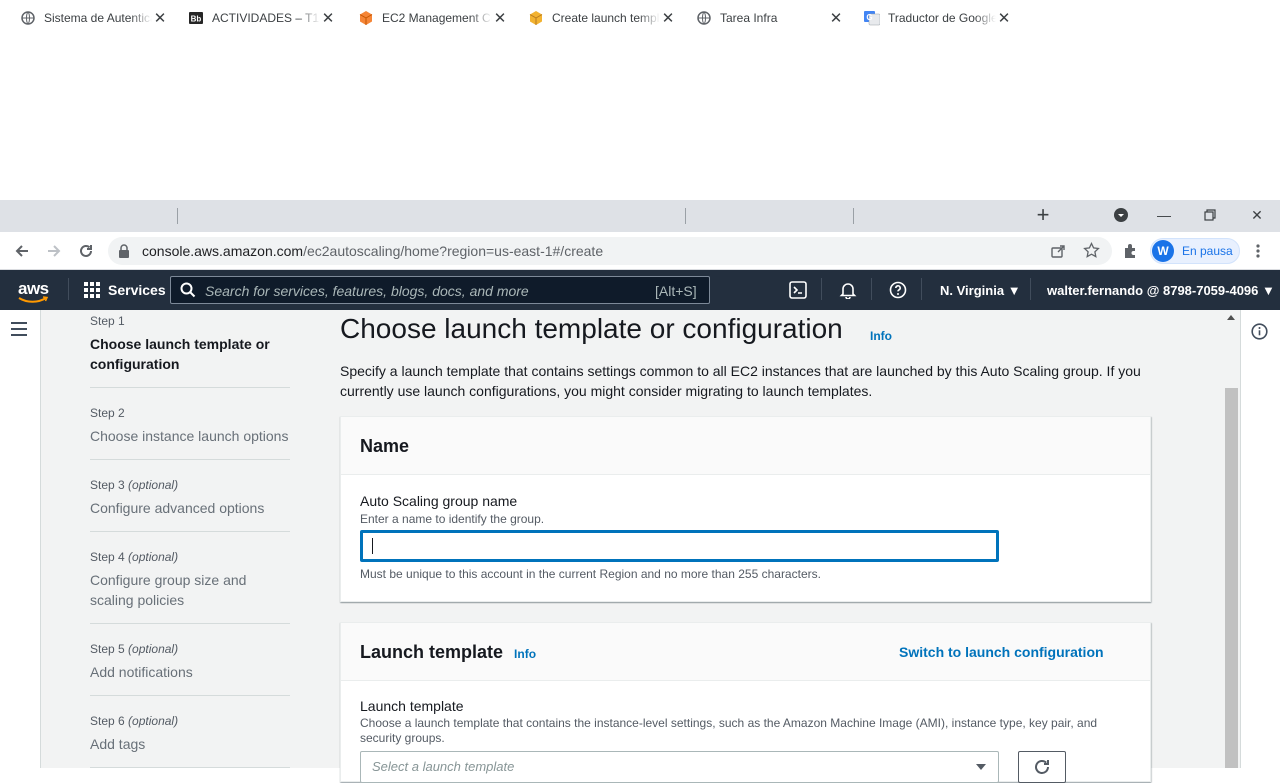 Image resolution: width=1280 pixels, height=783 pixels. Describe the element at coordinates (124, 253) in the screenshot. I see `lock-icon` at that location.